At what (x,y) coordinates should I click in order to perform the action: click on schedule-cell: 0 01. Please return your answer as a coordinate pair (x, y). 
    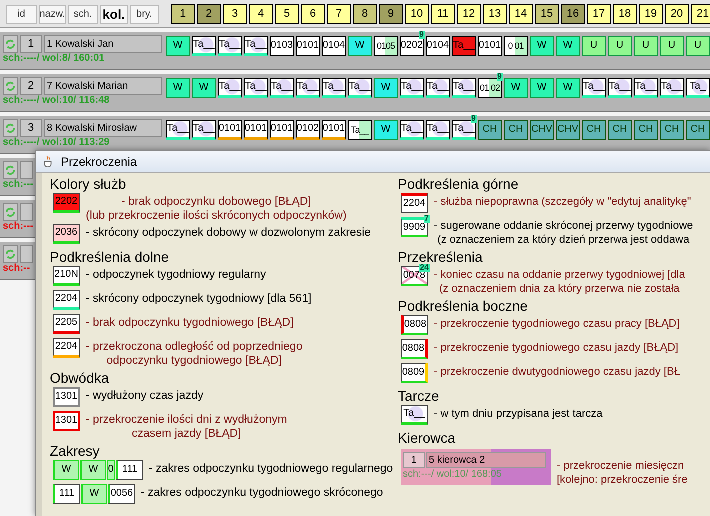
    Looking at the image, I should click on (516, 46).